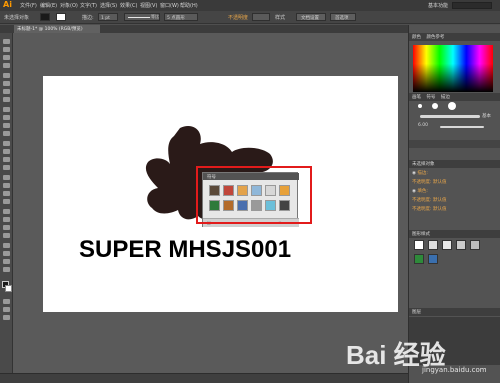  Describe the element at coordinates (6, 185) in the screenshot. I see `perspective-grid-tool-icon` at that location.